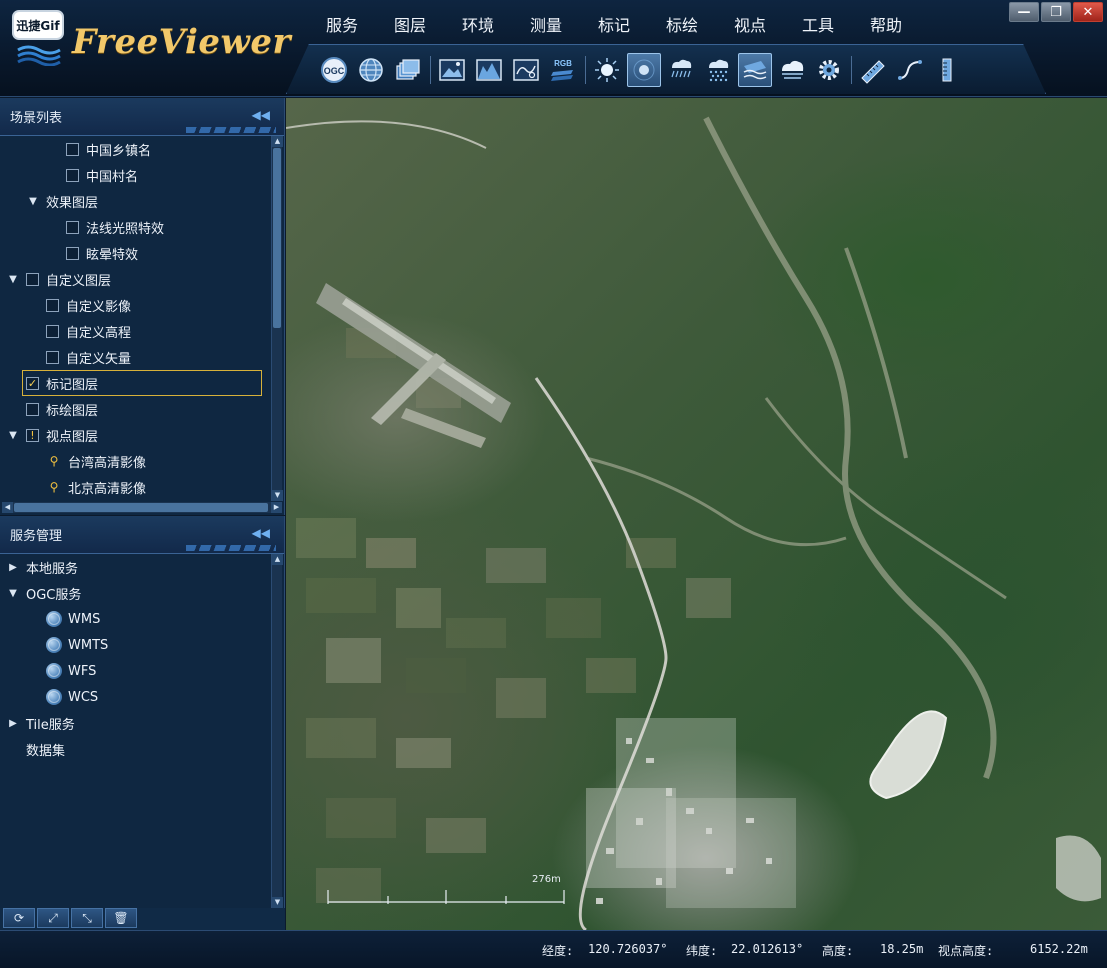 The width and height of the screenshot is (1107, 968). What do you see at coordinates (408, 70) in the screenshot?
I see `layers-button` at bounding box center [408, 70].